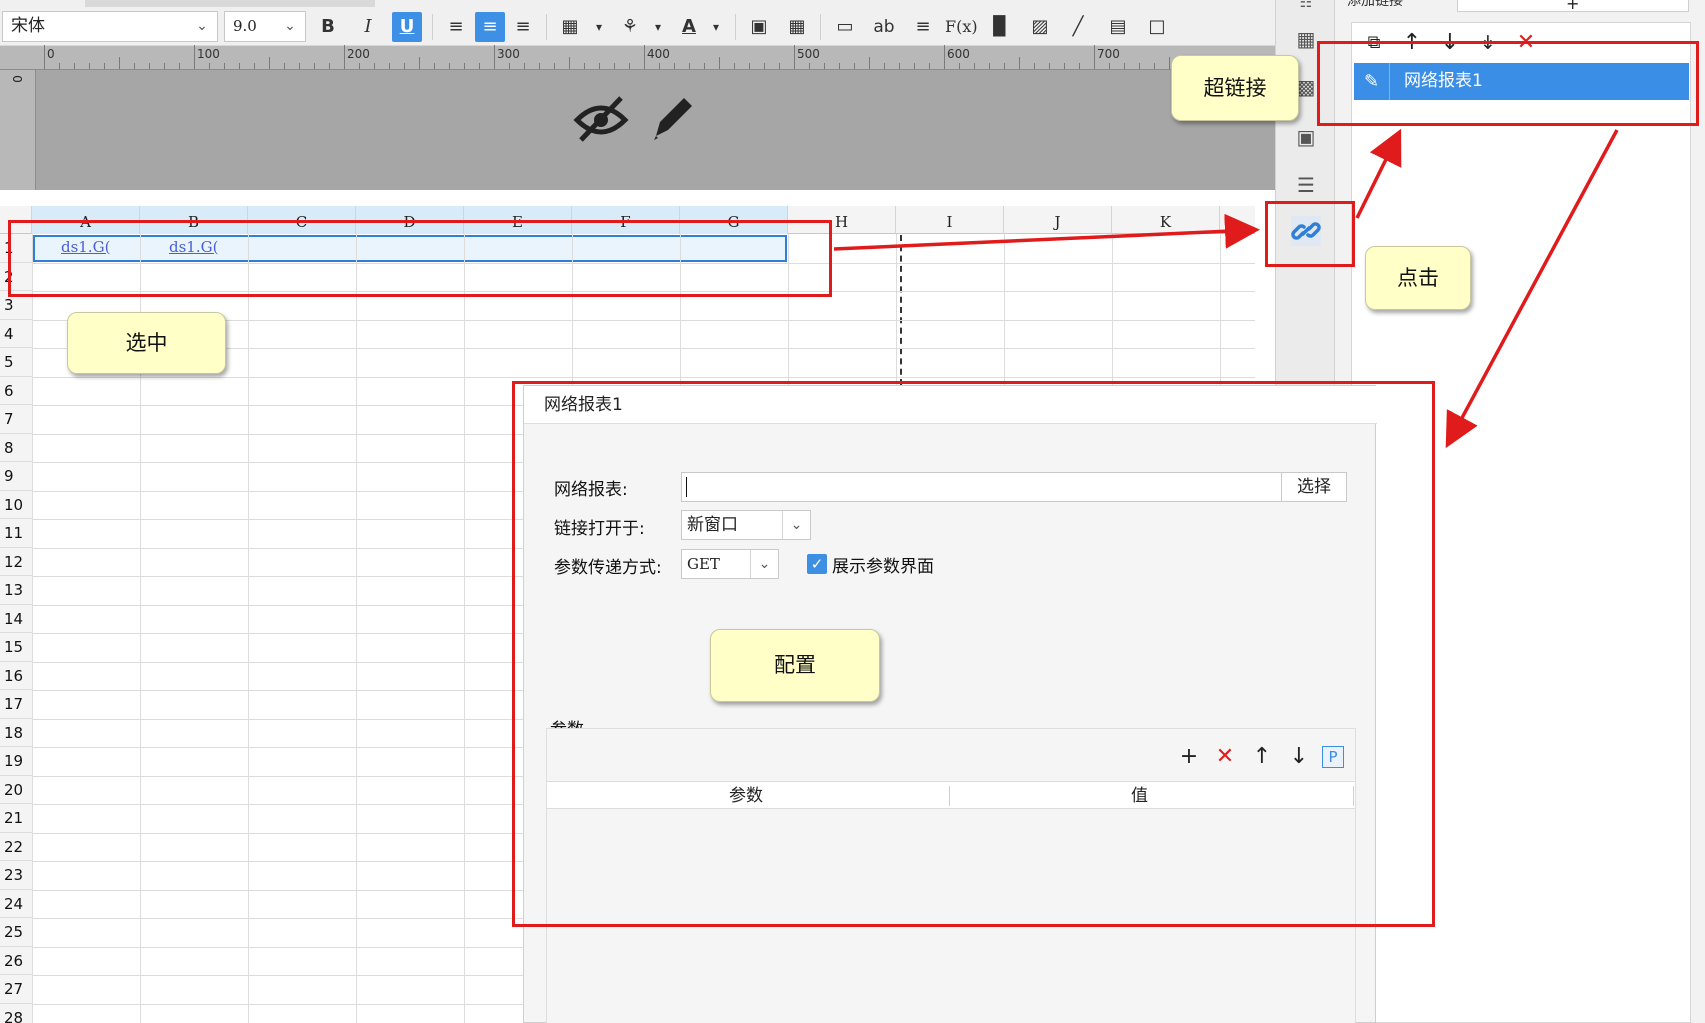  What do you see at coordinates (16, 932) in the screenshot?
I see `row-header: 25` at bounding box center [16, 932].